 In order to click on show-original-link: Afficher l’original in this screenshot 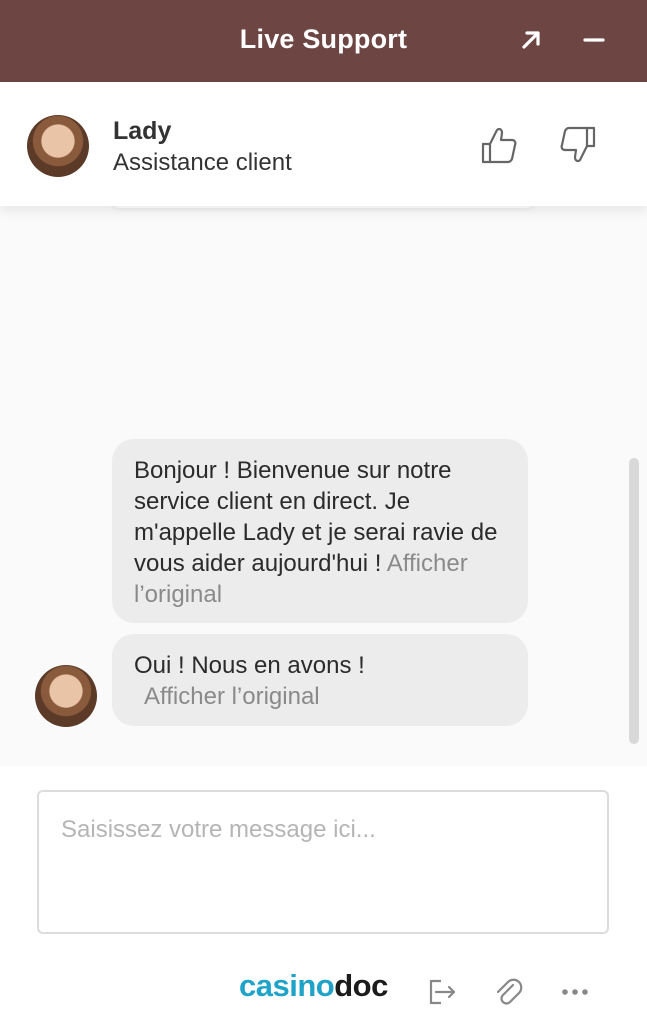, I will do `click(232, 696)`.